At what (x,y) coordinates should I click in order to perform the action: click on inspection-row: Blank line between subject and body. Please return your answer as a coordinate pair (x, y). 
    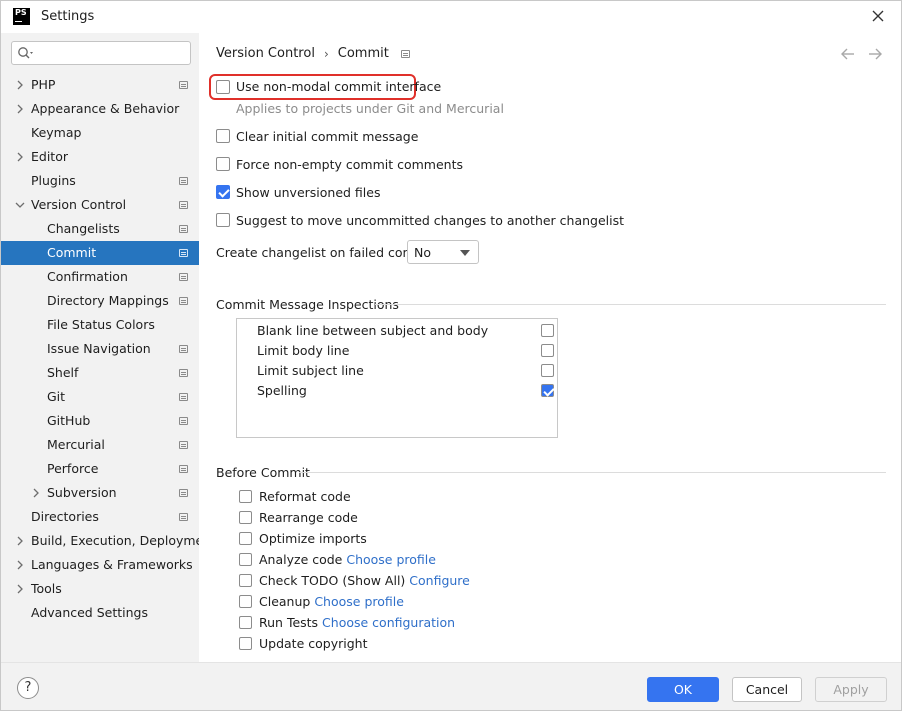
    Looking at the image, I should click on (397, 331).